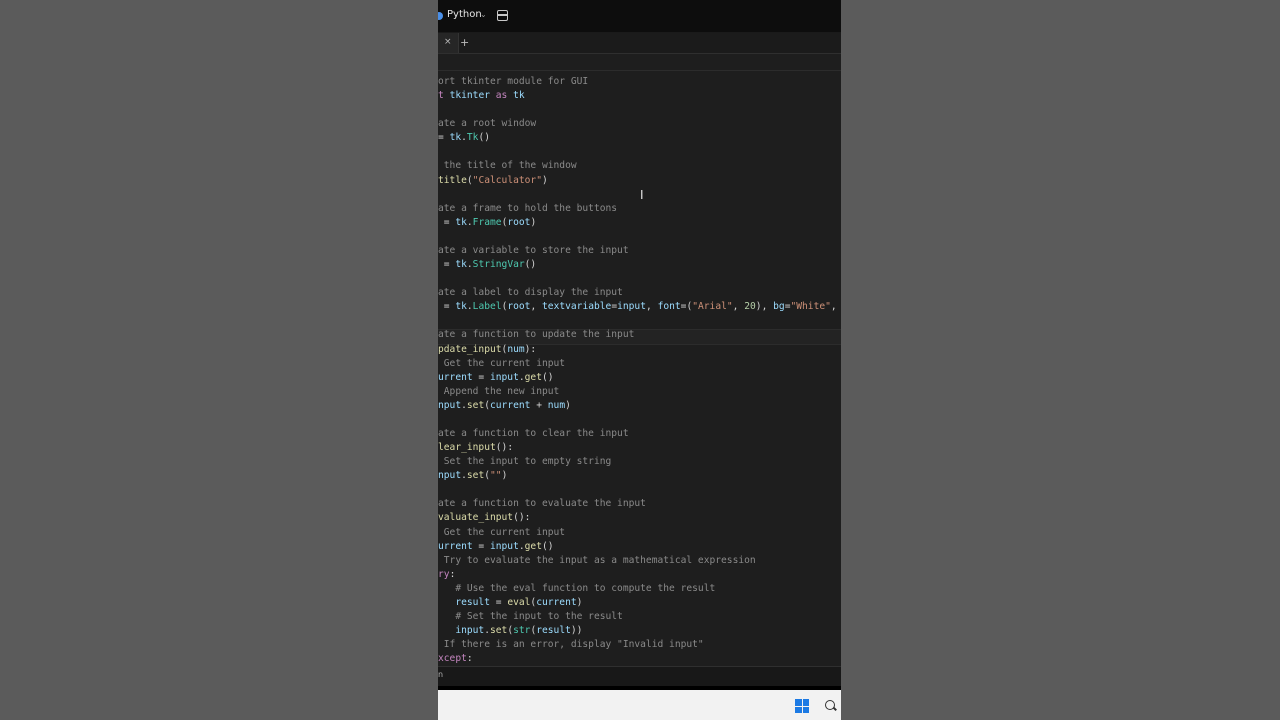 The height and width of the screenshot is (720, 1280). Describe the element at coordinates (642, 195) in the screenshot. I see `mouse-cursor-icon: I` at that location.